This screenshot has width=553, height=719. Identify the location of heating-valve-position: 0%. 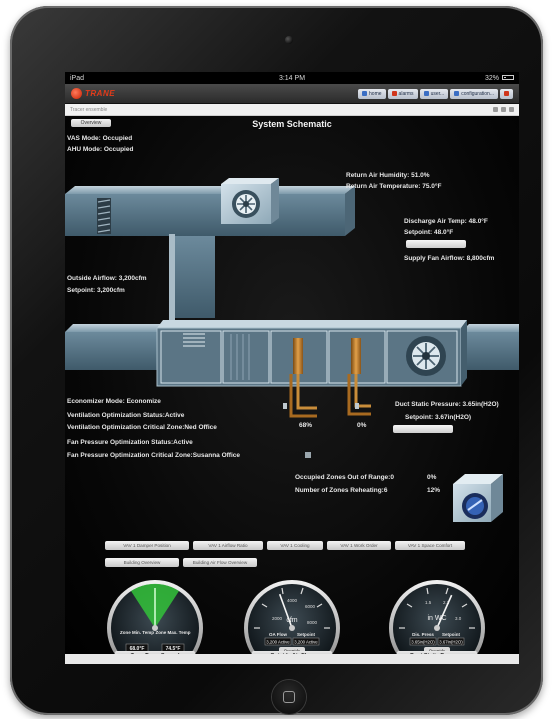
(362, 425).